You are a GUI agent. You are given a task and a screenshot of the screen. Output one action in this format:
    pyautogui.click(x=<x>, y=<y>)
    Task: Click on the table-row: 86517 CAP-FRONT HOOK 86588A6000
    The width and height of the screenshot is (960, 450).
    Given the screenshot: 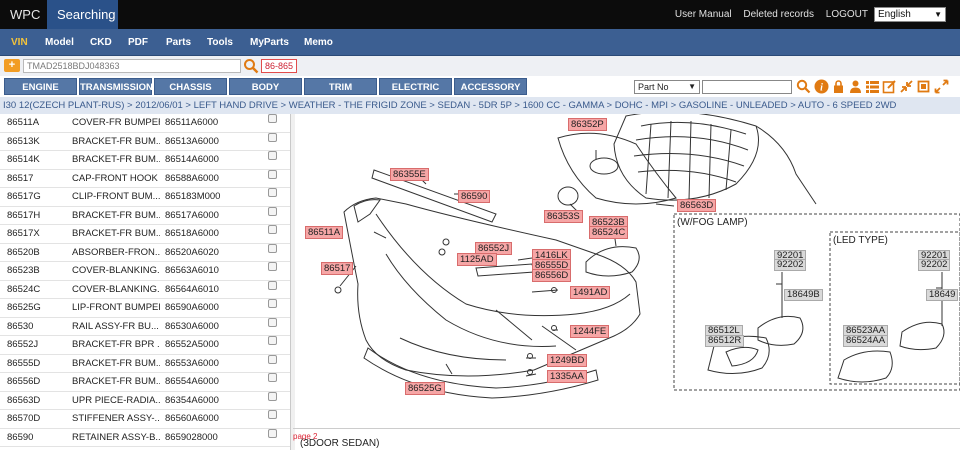 What is the action you would take?
    pyautogui.click(x=145, y=178)
    